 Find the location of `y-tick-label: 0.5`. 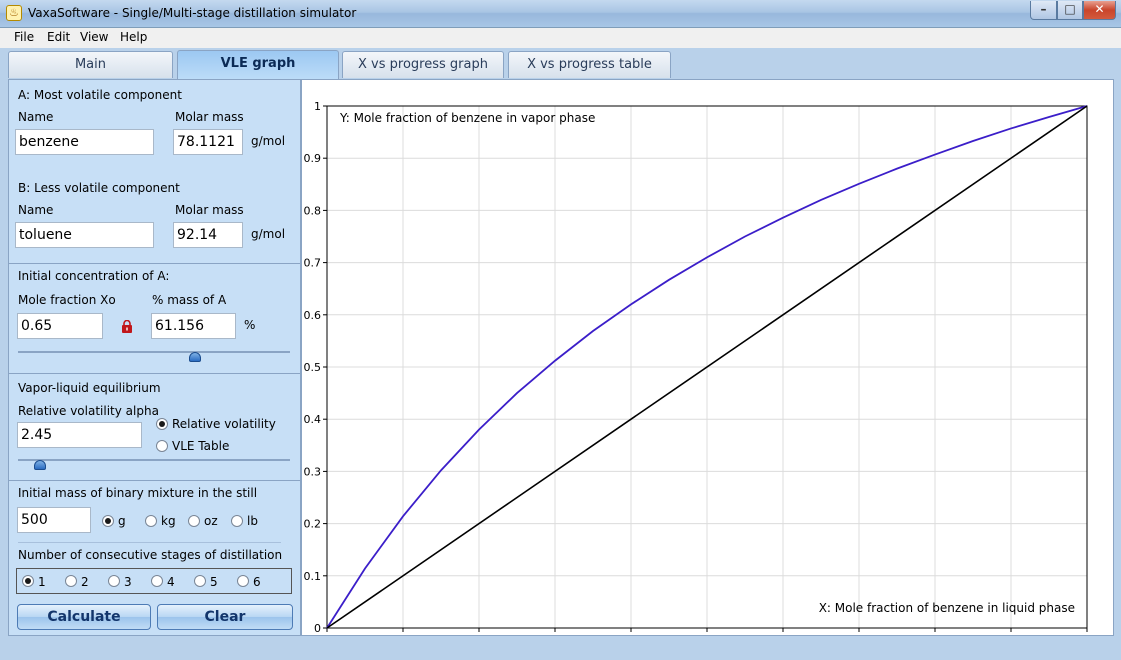

y-tick-label: 0.5 is located at coordinates (313, 367).